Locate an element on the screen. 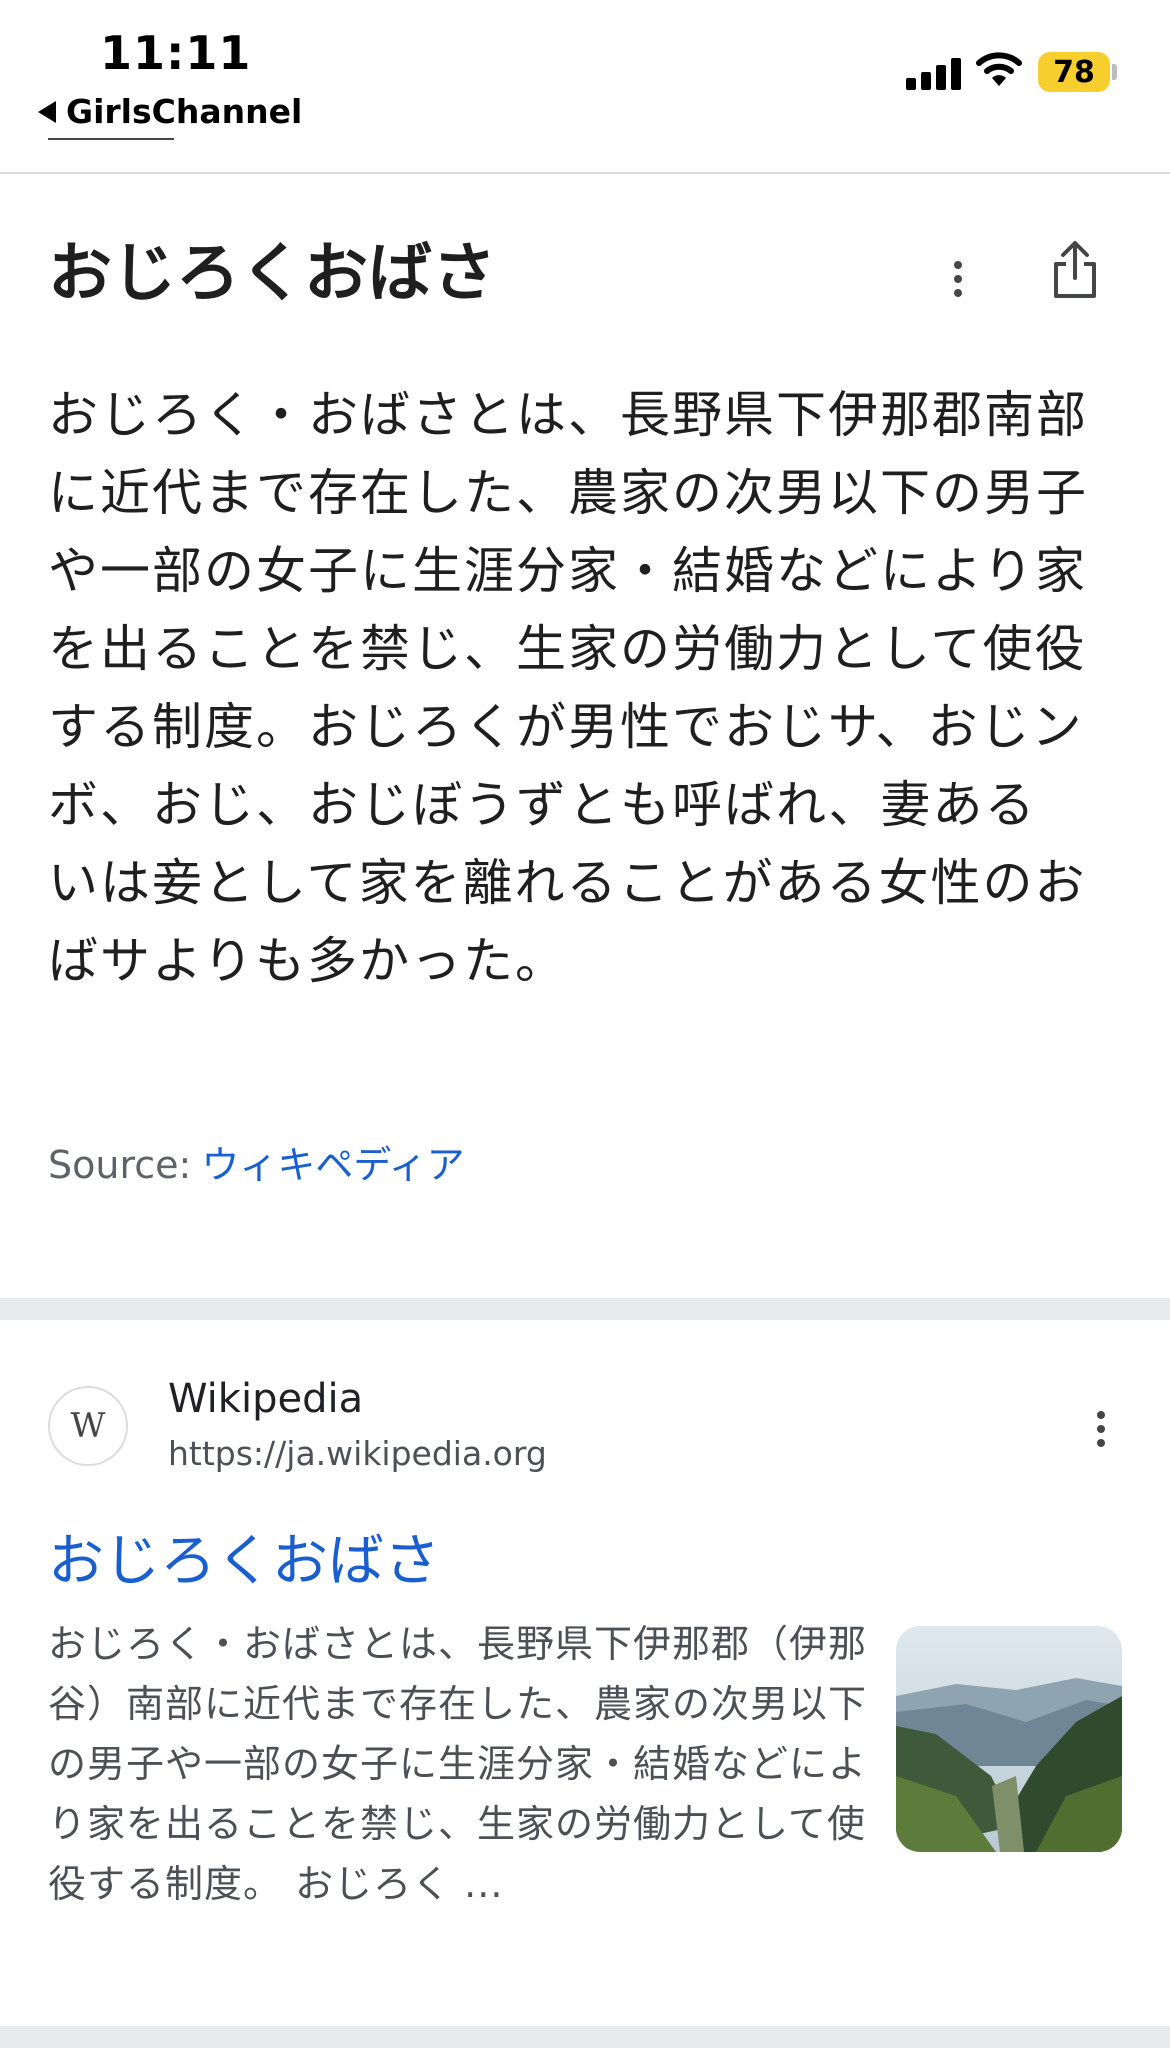 This screenshot has width=1170, height=2048. more-vert-icon is located at coordinates (958, 279).